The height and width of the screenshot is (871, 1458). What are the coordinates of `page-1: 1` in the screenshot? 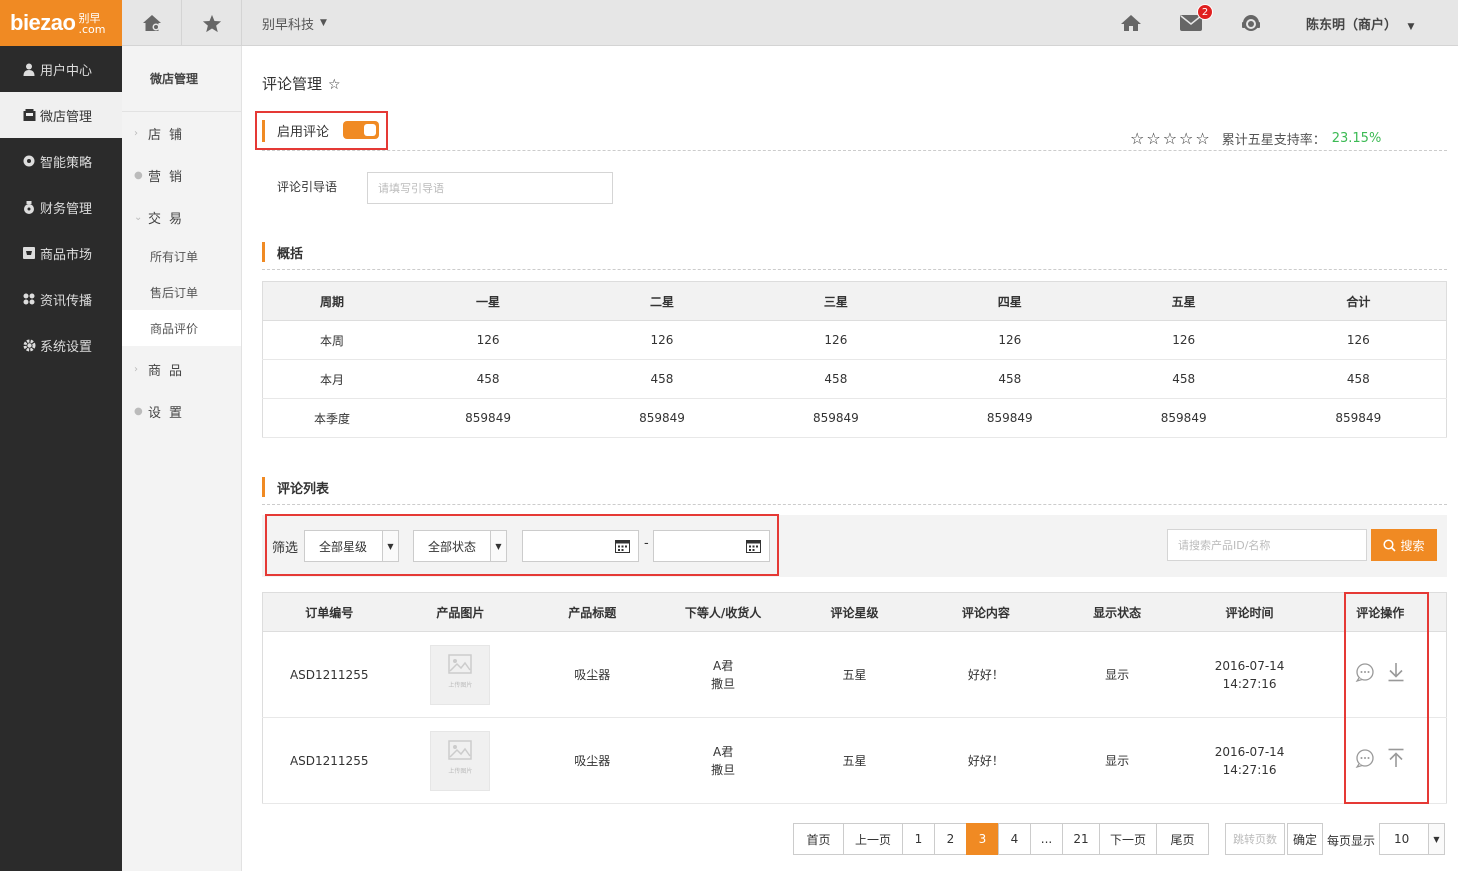 It's located at (918, 839).